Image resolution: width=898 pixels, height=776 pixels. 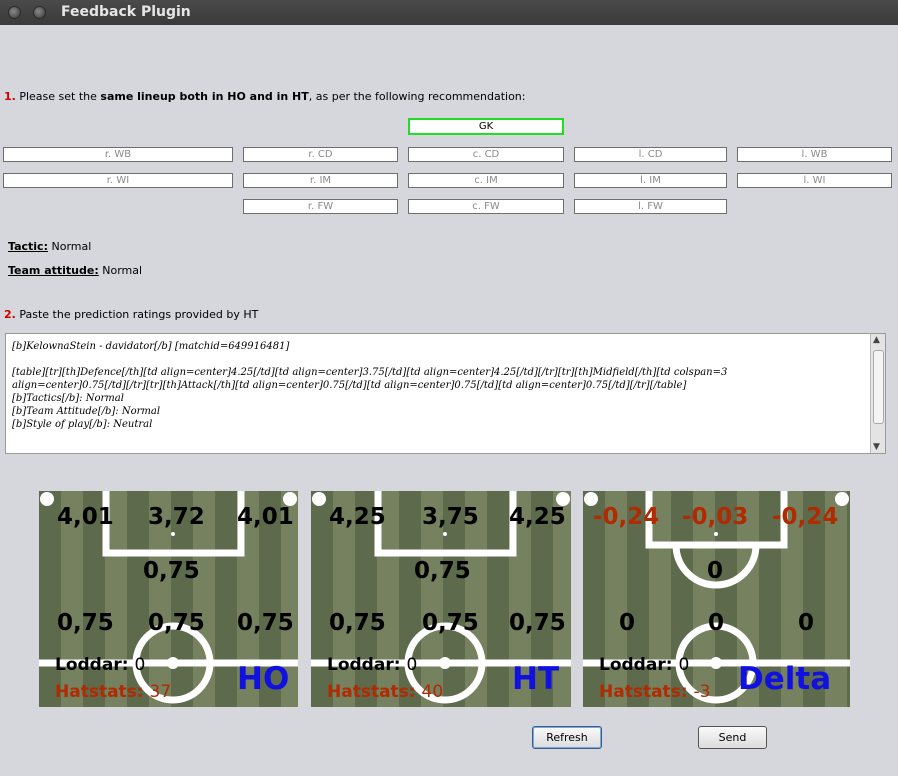 What do you see at coordinates (650, 206) in the screenshot?
I see `position-l-fw: l. FW` at bounding box center [650, 206].